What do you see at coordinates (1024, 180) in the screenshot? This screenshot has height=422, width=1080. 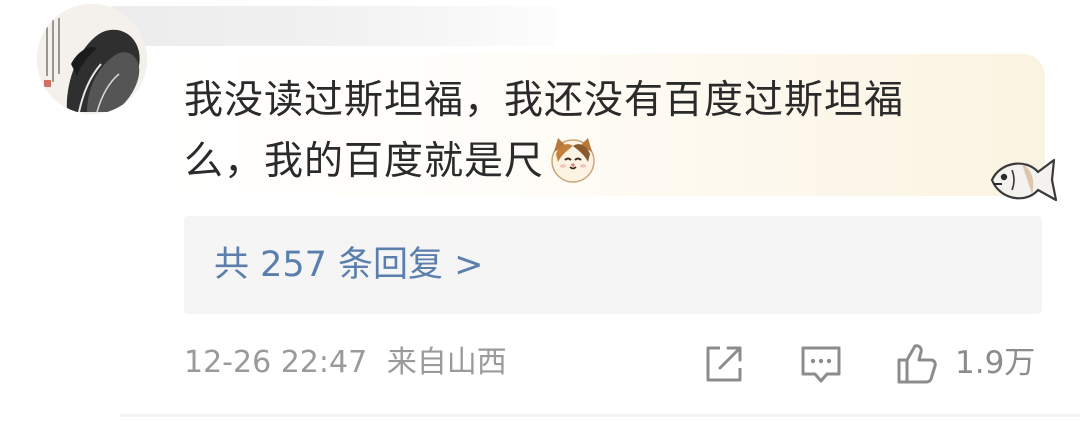 I see `fish-decoration-icon` at bounding box center [1024, 180].